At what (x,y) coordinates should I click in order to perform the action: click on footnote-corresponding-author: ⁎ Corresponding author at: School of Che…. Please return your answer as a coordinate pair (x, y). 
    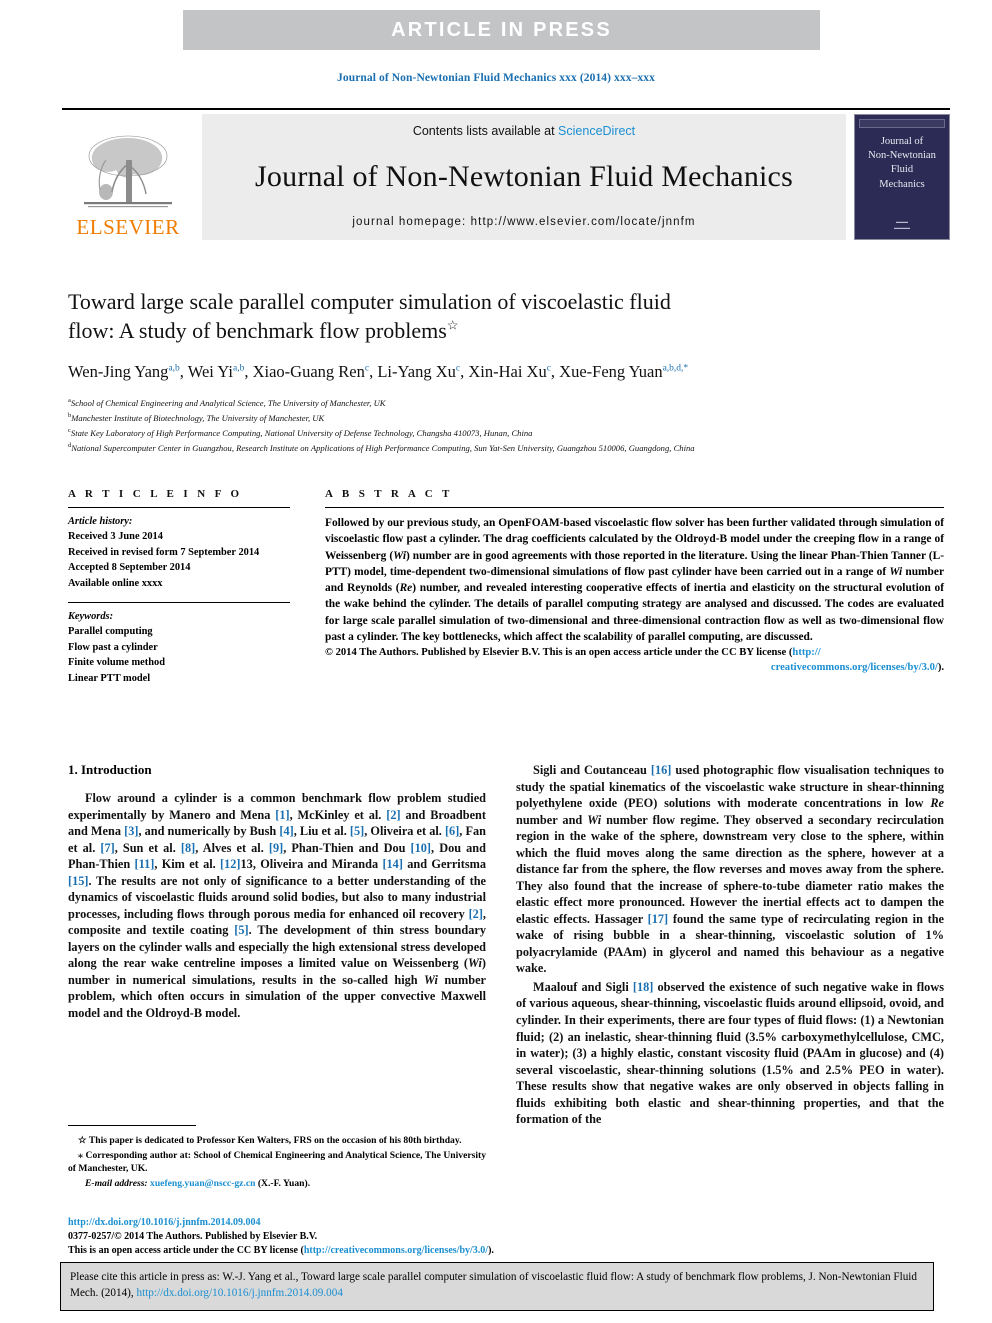
    Looking at the image, I should click on (277, 1162).